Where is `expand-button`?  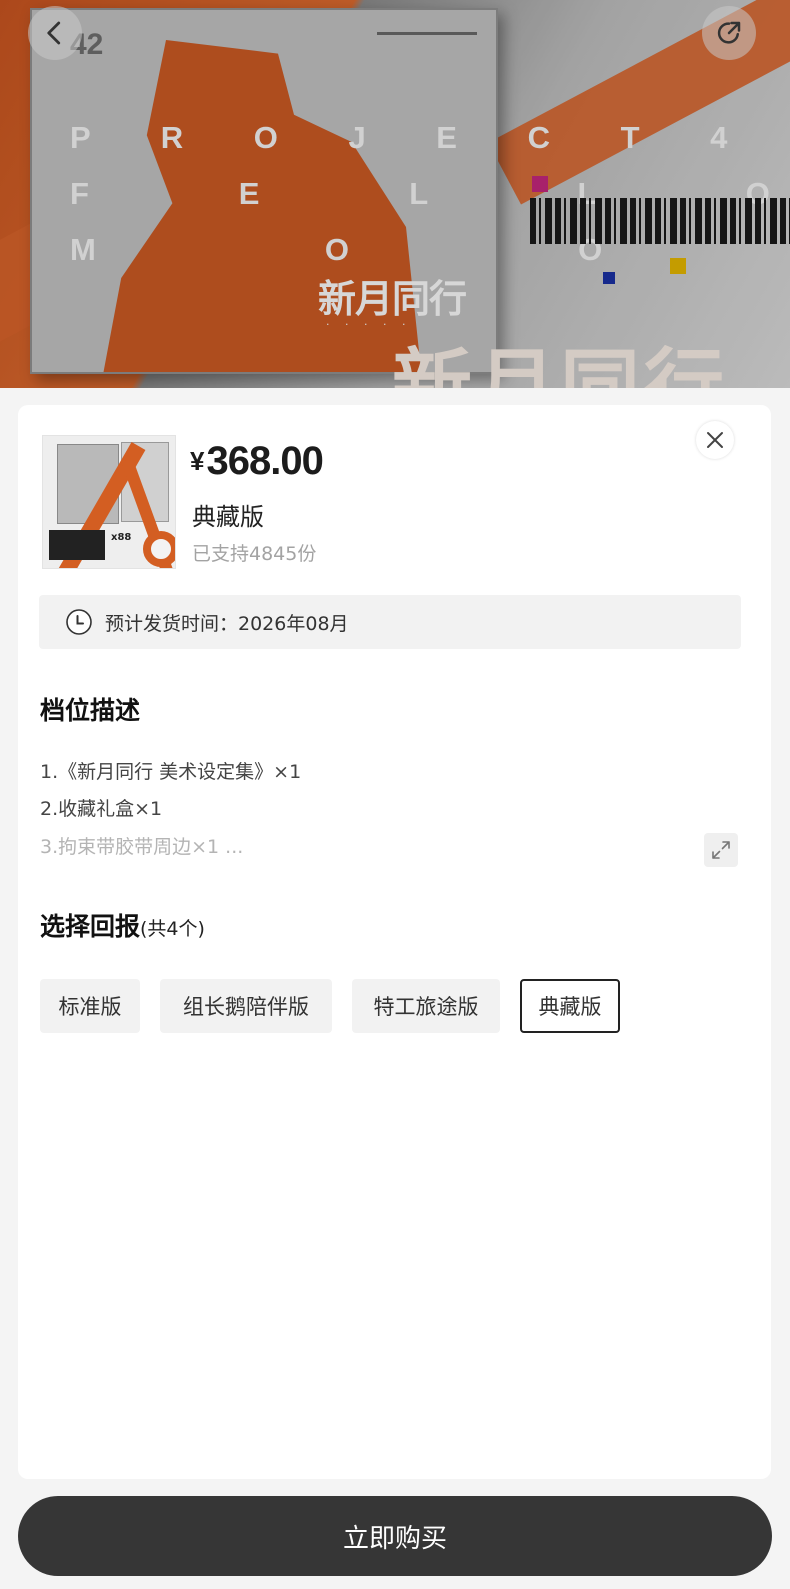
expand-button is located at coordinates (721, 850).